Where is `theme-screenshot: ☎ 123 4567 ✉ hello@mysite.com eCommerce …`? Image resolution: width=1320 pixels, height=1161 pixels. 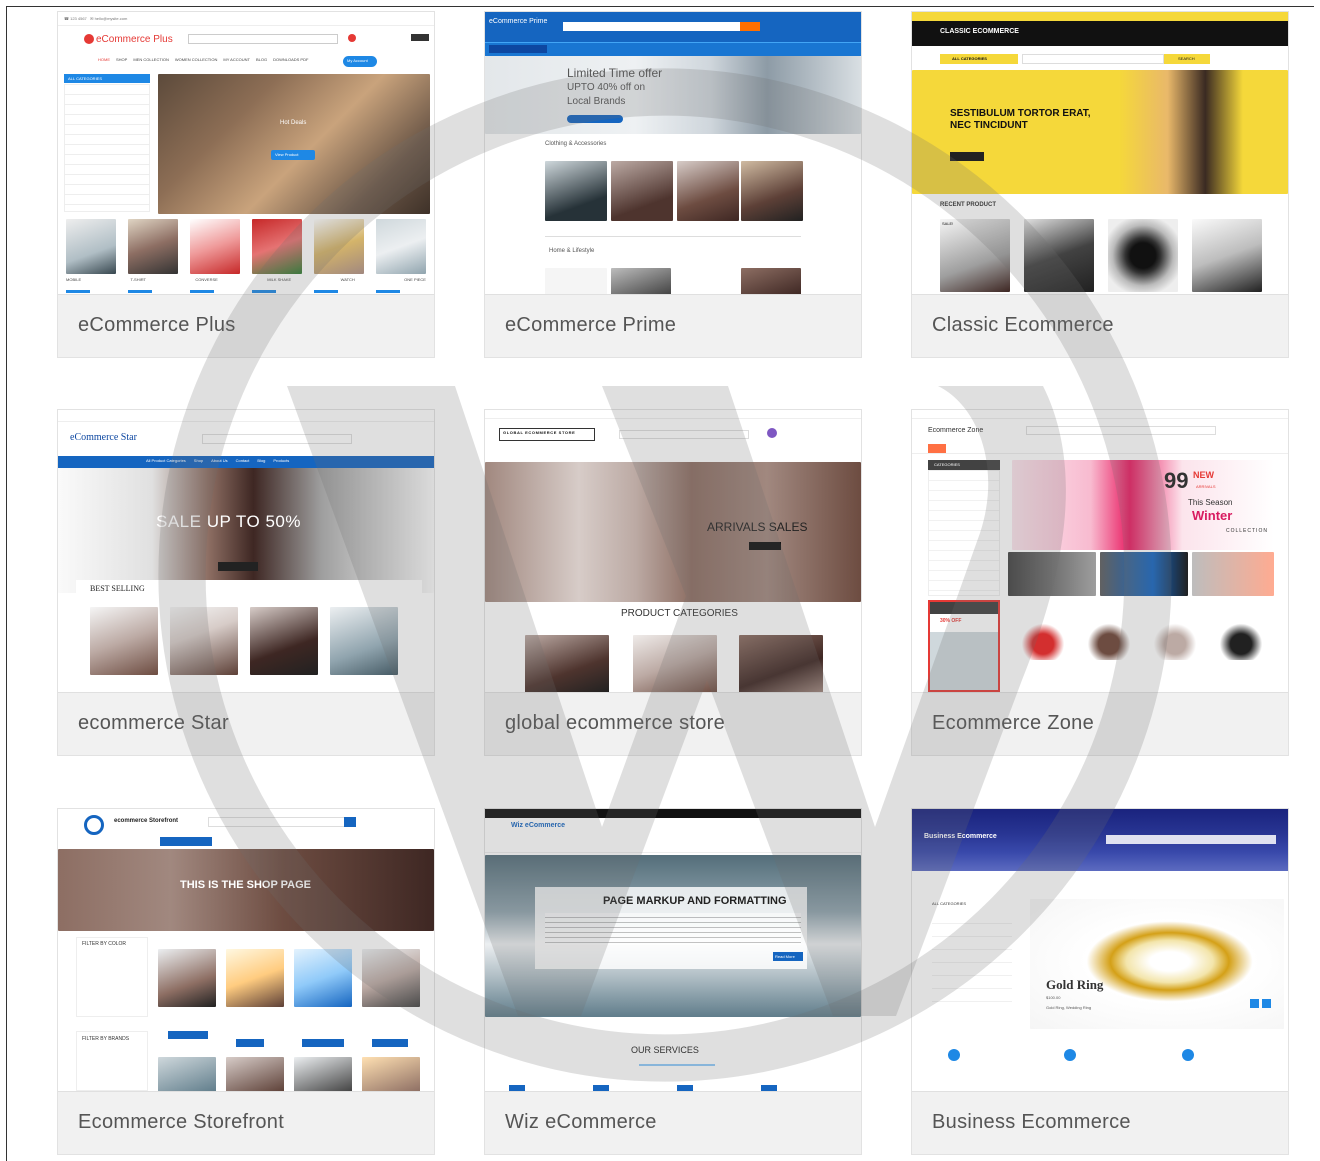
theme-screenshot: ☎ 123 4567 ✉ hello@mysite.com eCommerce … is located at coordinates (246, 153).